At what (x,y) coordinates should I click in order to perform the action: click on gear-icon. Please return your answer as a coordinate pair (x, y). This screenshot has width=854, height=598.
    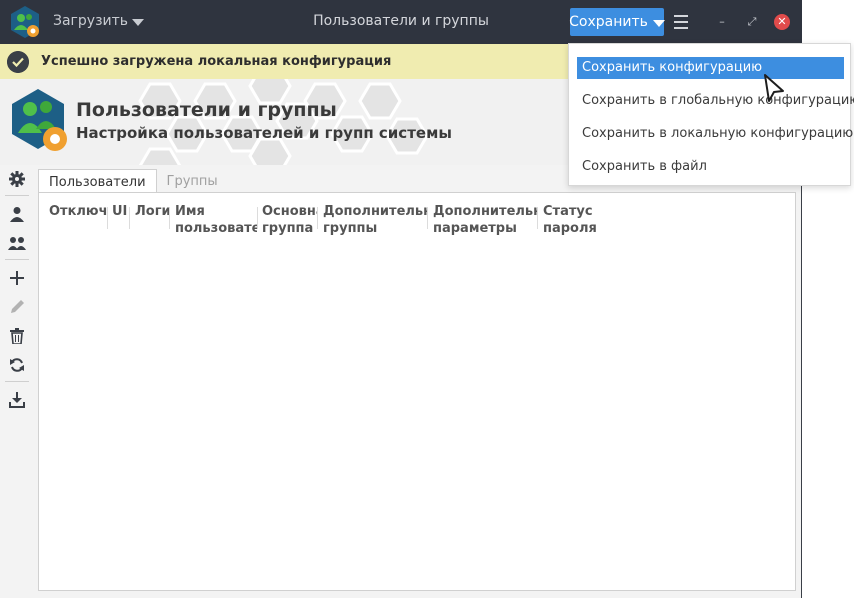
    Looking at the image, I should click on (17, 179).